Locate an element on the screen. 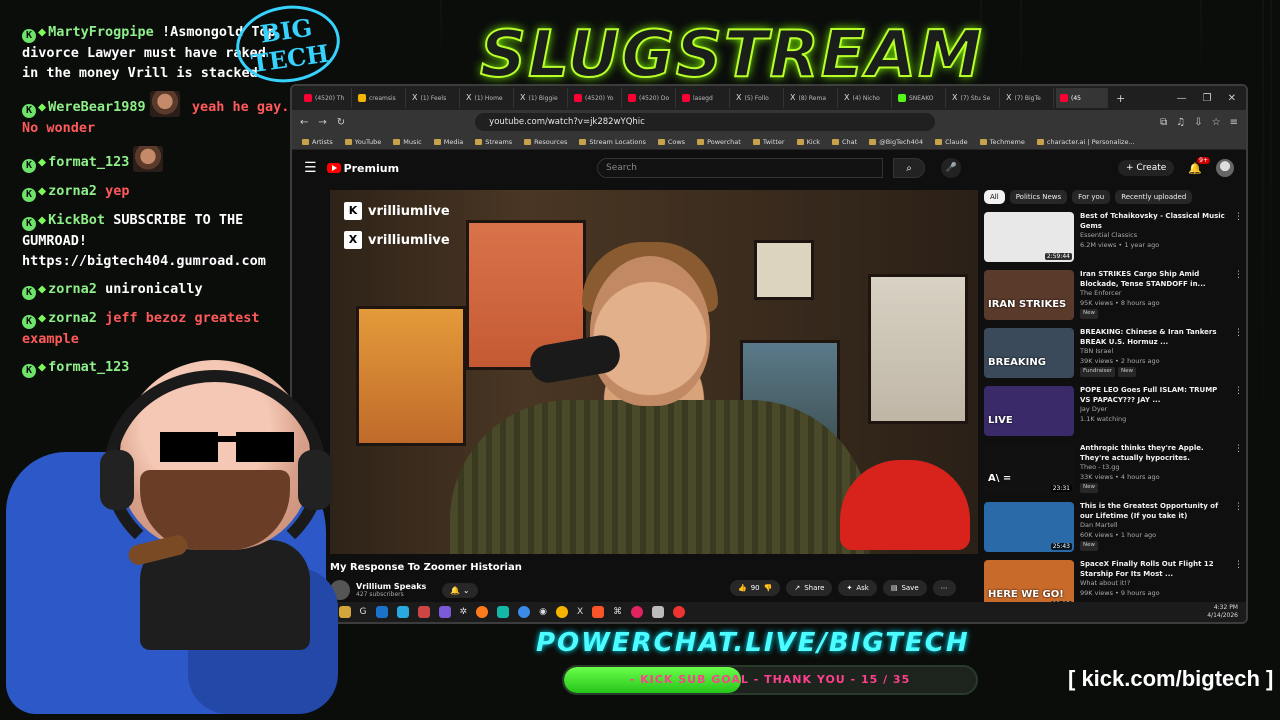 The image size is (1280, 720). youtube-logo: Premium is located at coordinates (362, 168).